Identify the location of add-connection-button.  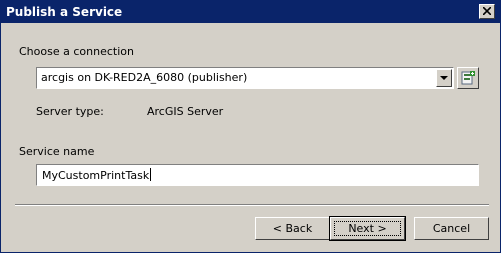
(468, 78).